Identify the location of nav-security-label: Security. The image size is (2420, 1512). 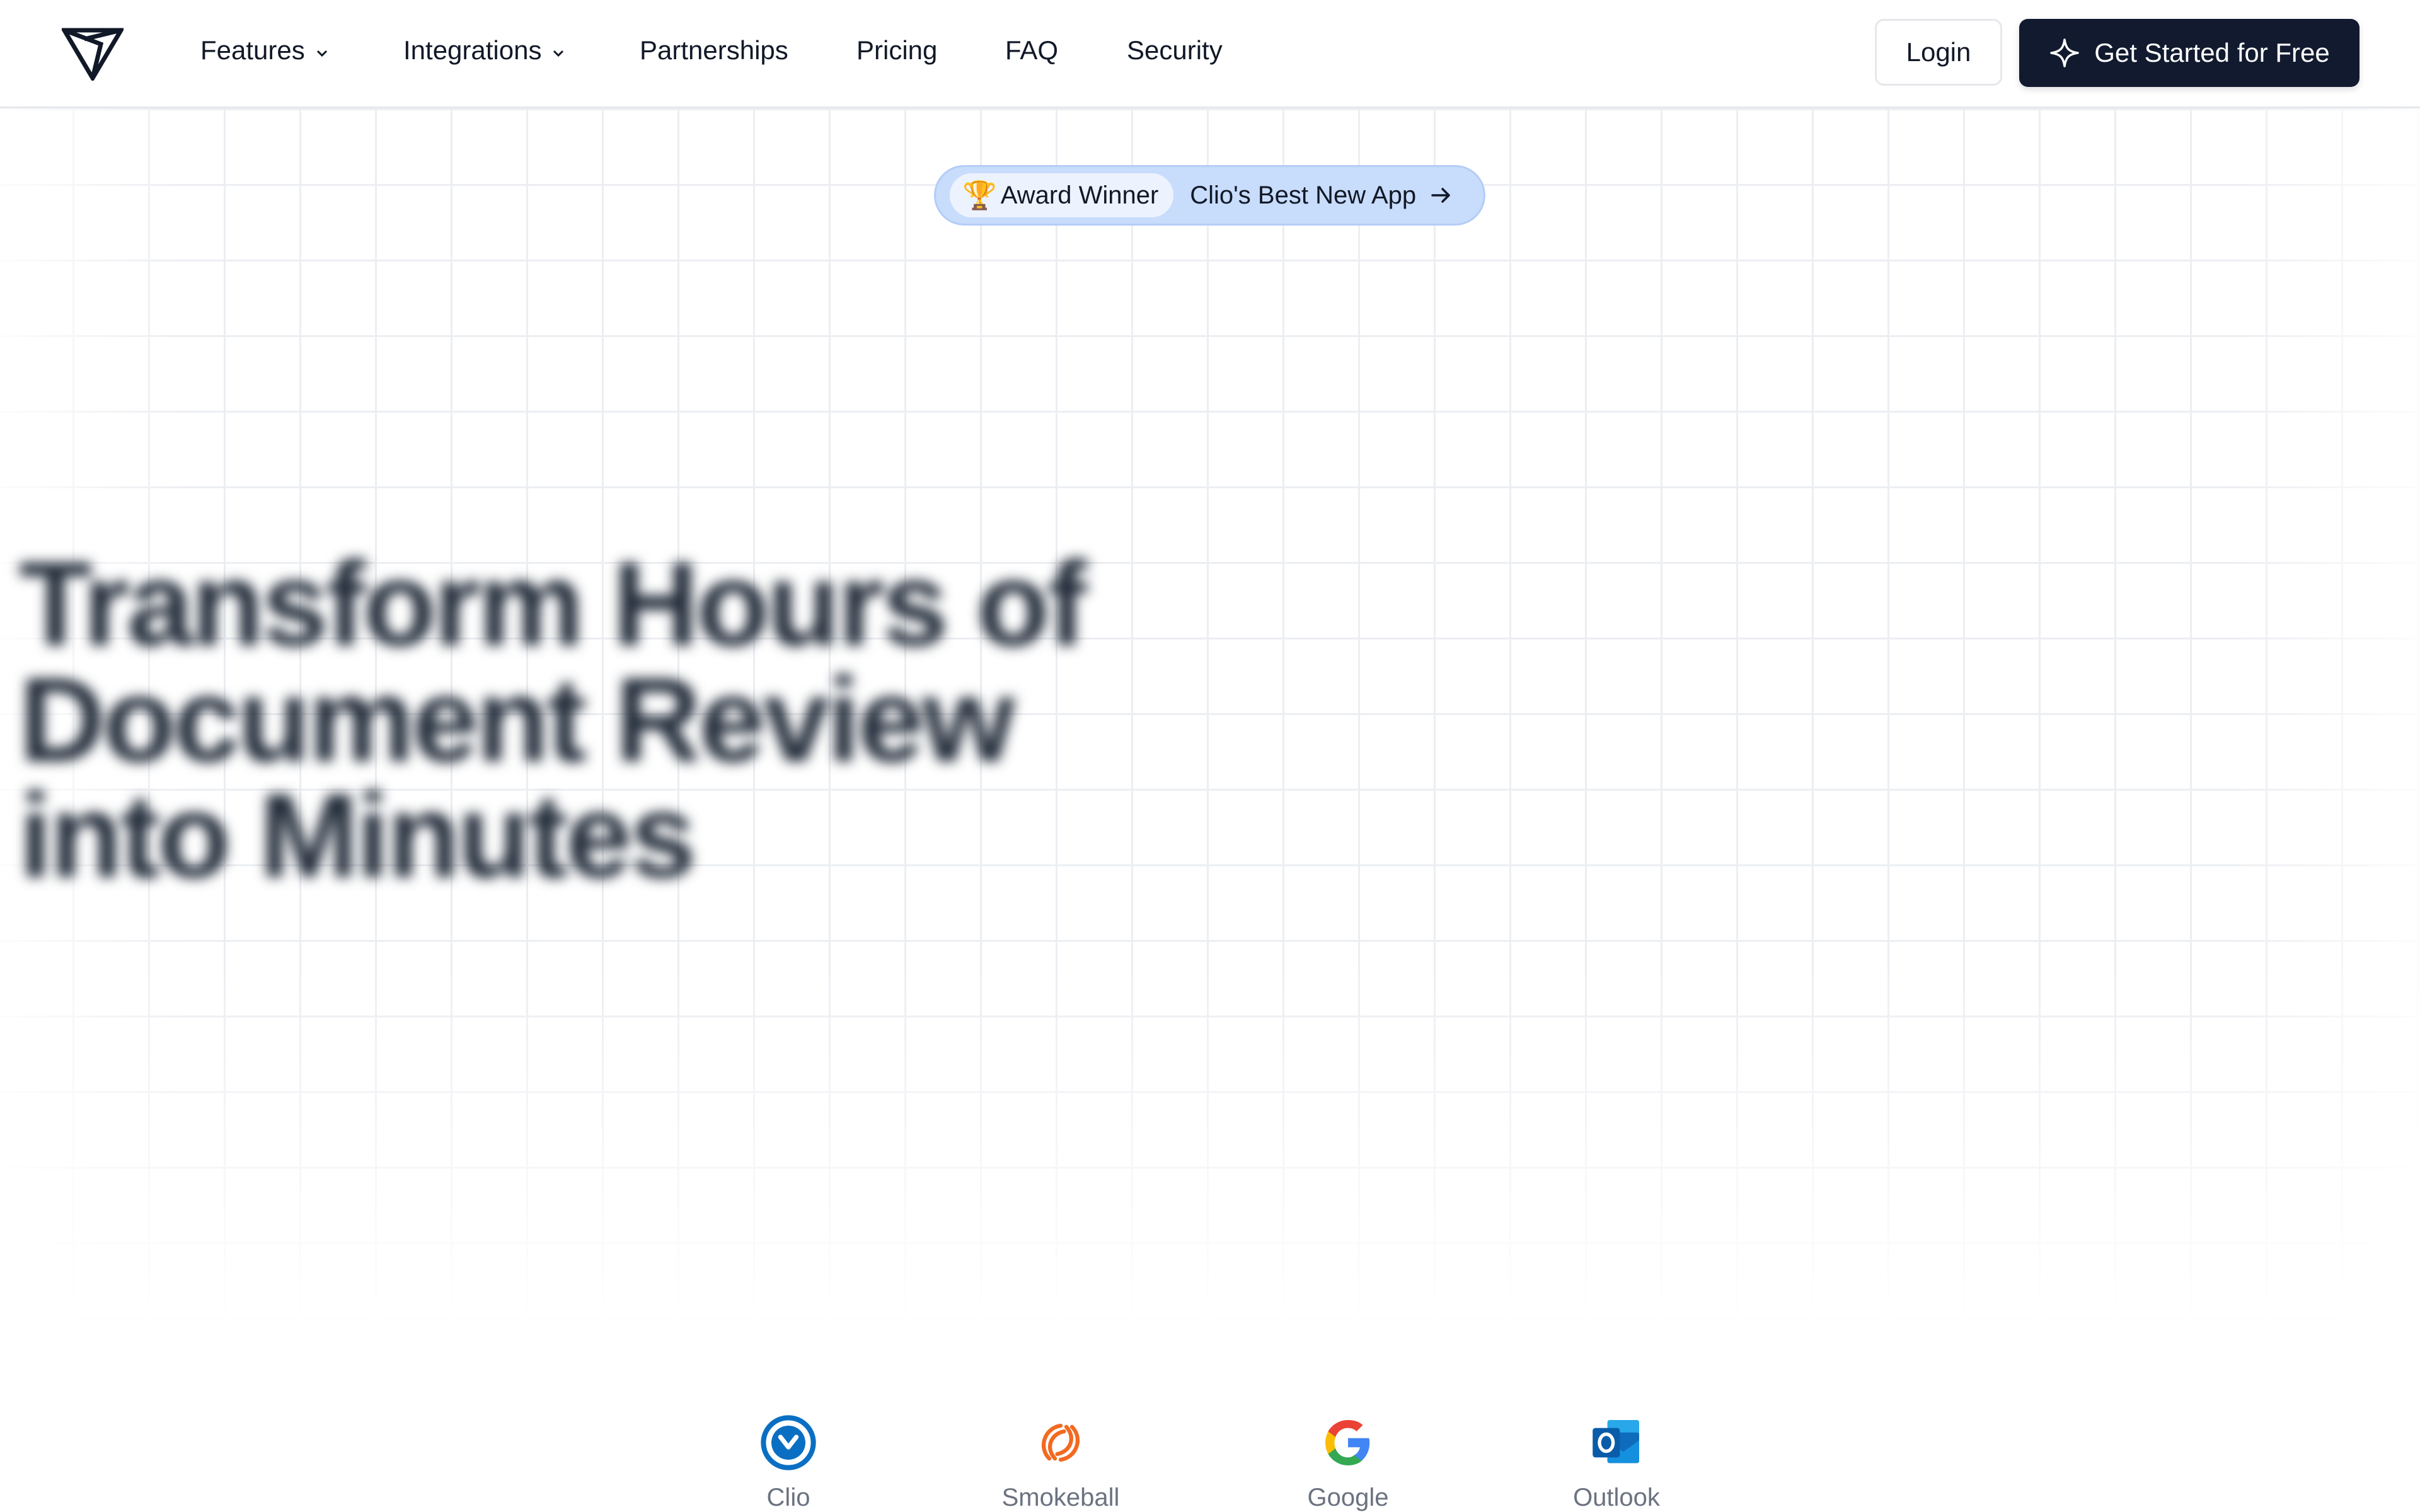
(1175, 50).